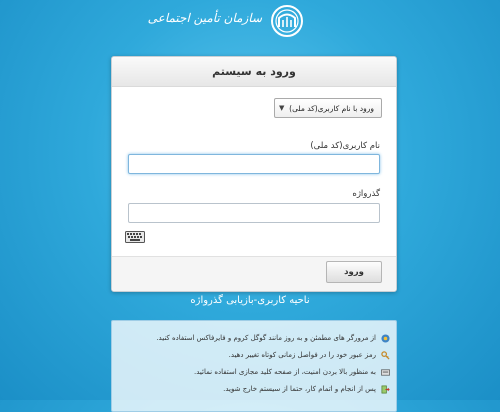  Describe the element at coordinates (345, 146) in the screenshot. I see `username-label: نام کاربری(کد ملی)` at that location.